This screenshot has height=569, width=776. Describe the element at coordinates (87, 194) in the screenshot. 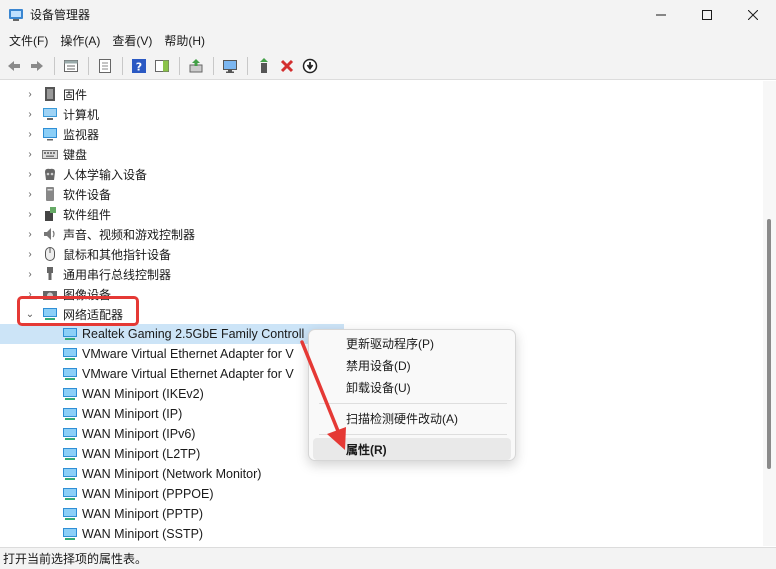

I see `tree-category-label: 软件设备` at that location.